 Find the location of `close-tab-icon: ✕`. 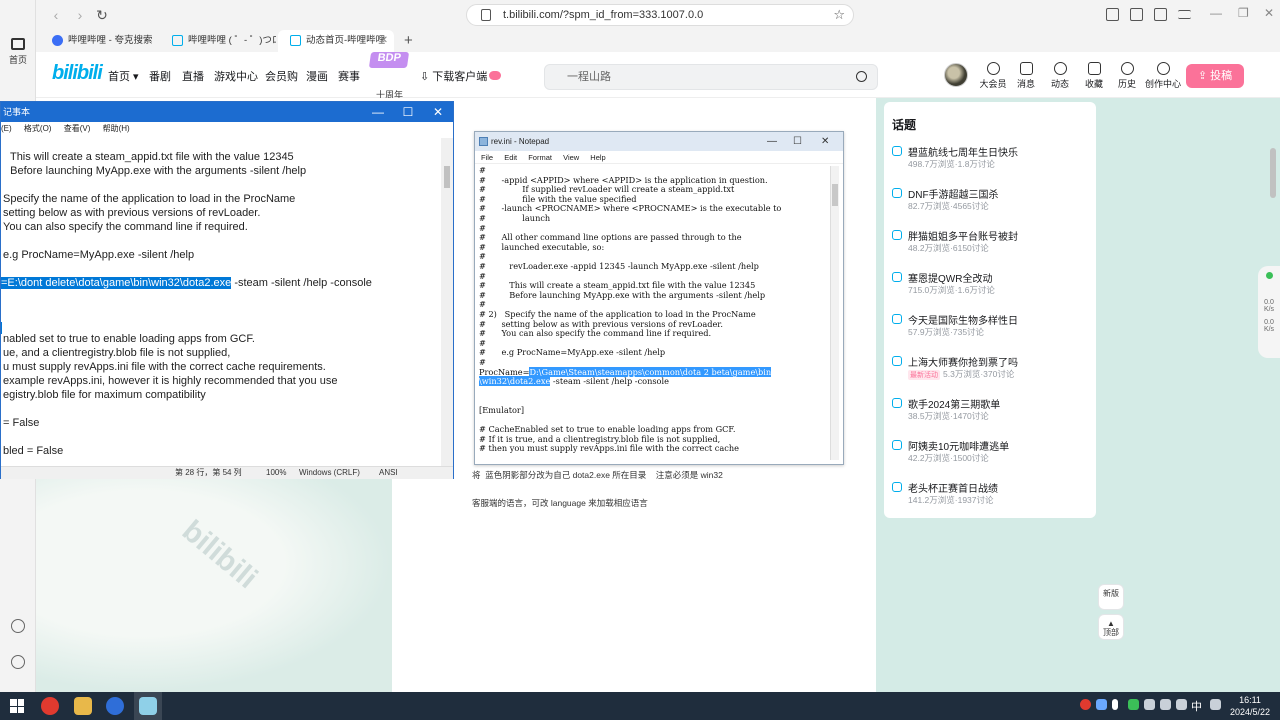

close-tab-icon: ✕ is located at coordinates (384, 41).